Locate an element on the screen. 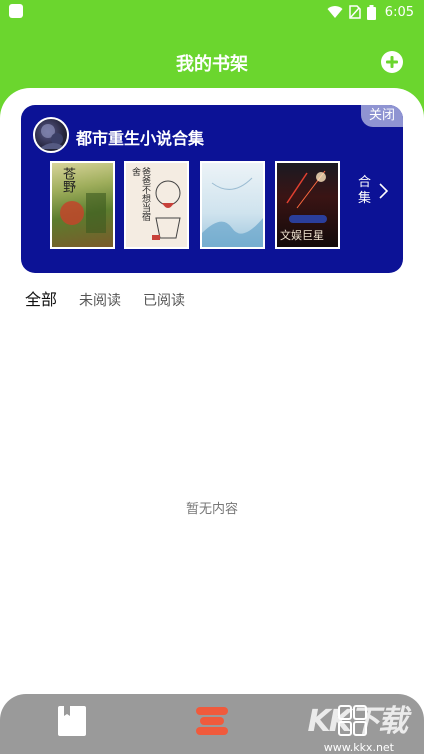 Image resolution: width=424 pixels, height=754 pixels. status-time: 6:05 is located at coordinates (399, 12).